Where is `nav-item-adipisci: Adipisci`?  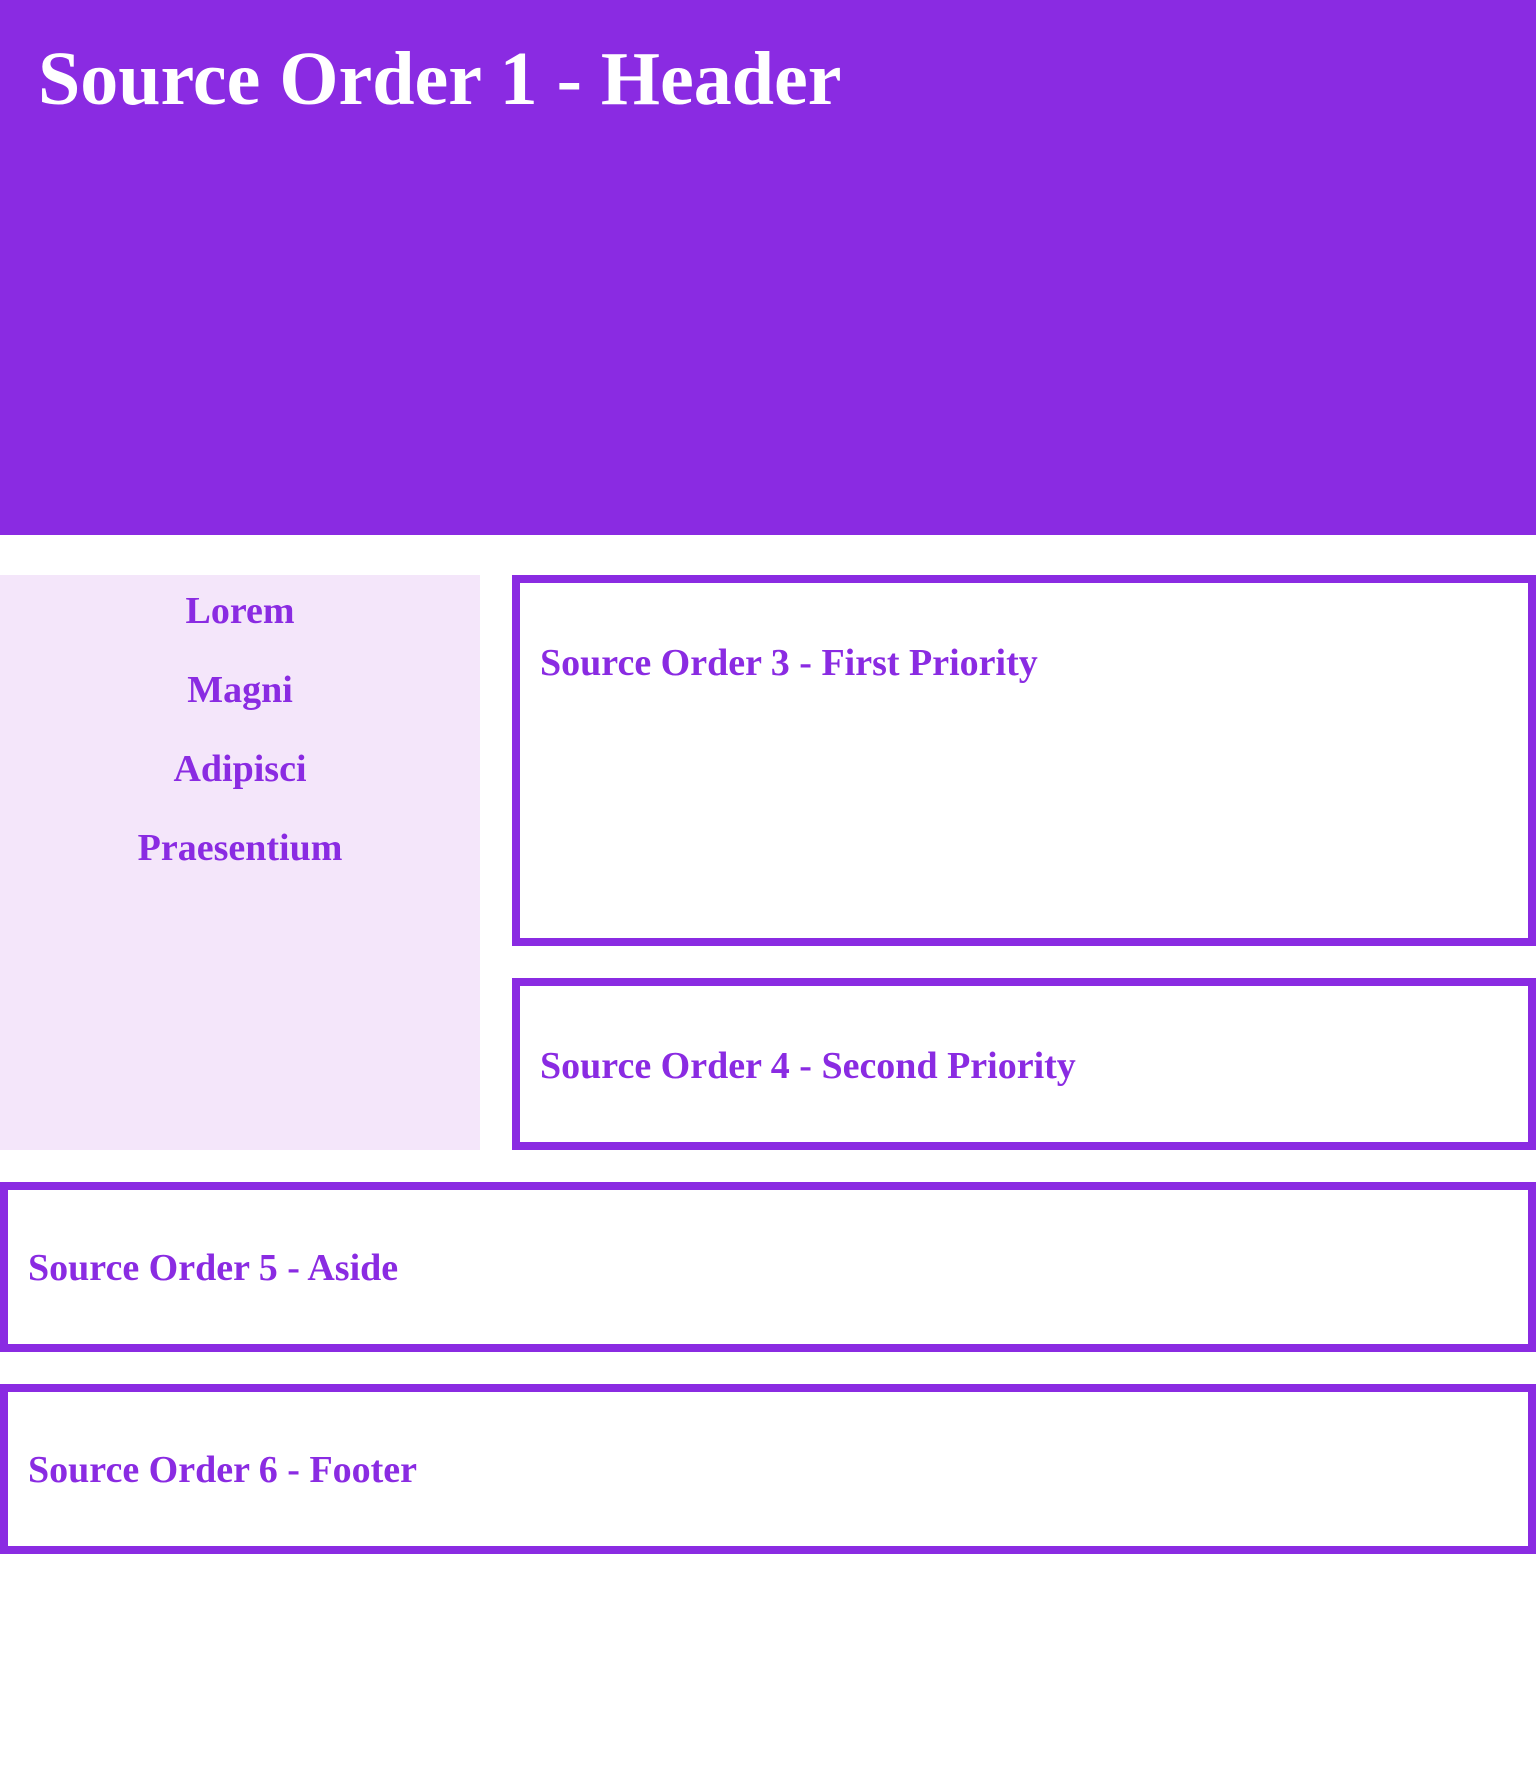
nav-item-adipisci: Adipisci is located at coordinates (240, 769).